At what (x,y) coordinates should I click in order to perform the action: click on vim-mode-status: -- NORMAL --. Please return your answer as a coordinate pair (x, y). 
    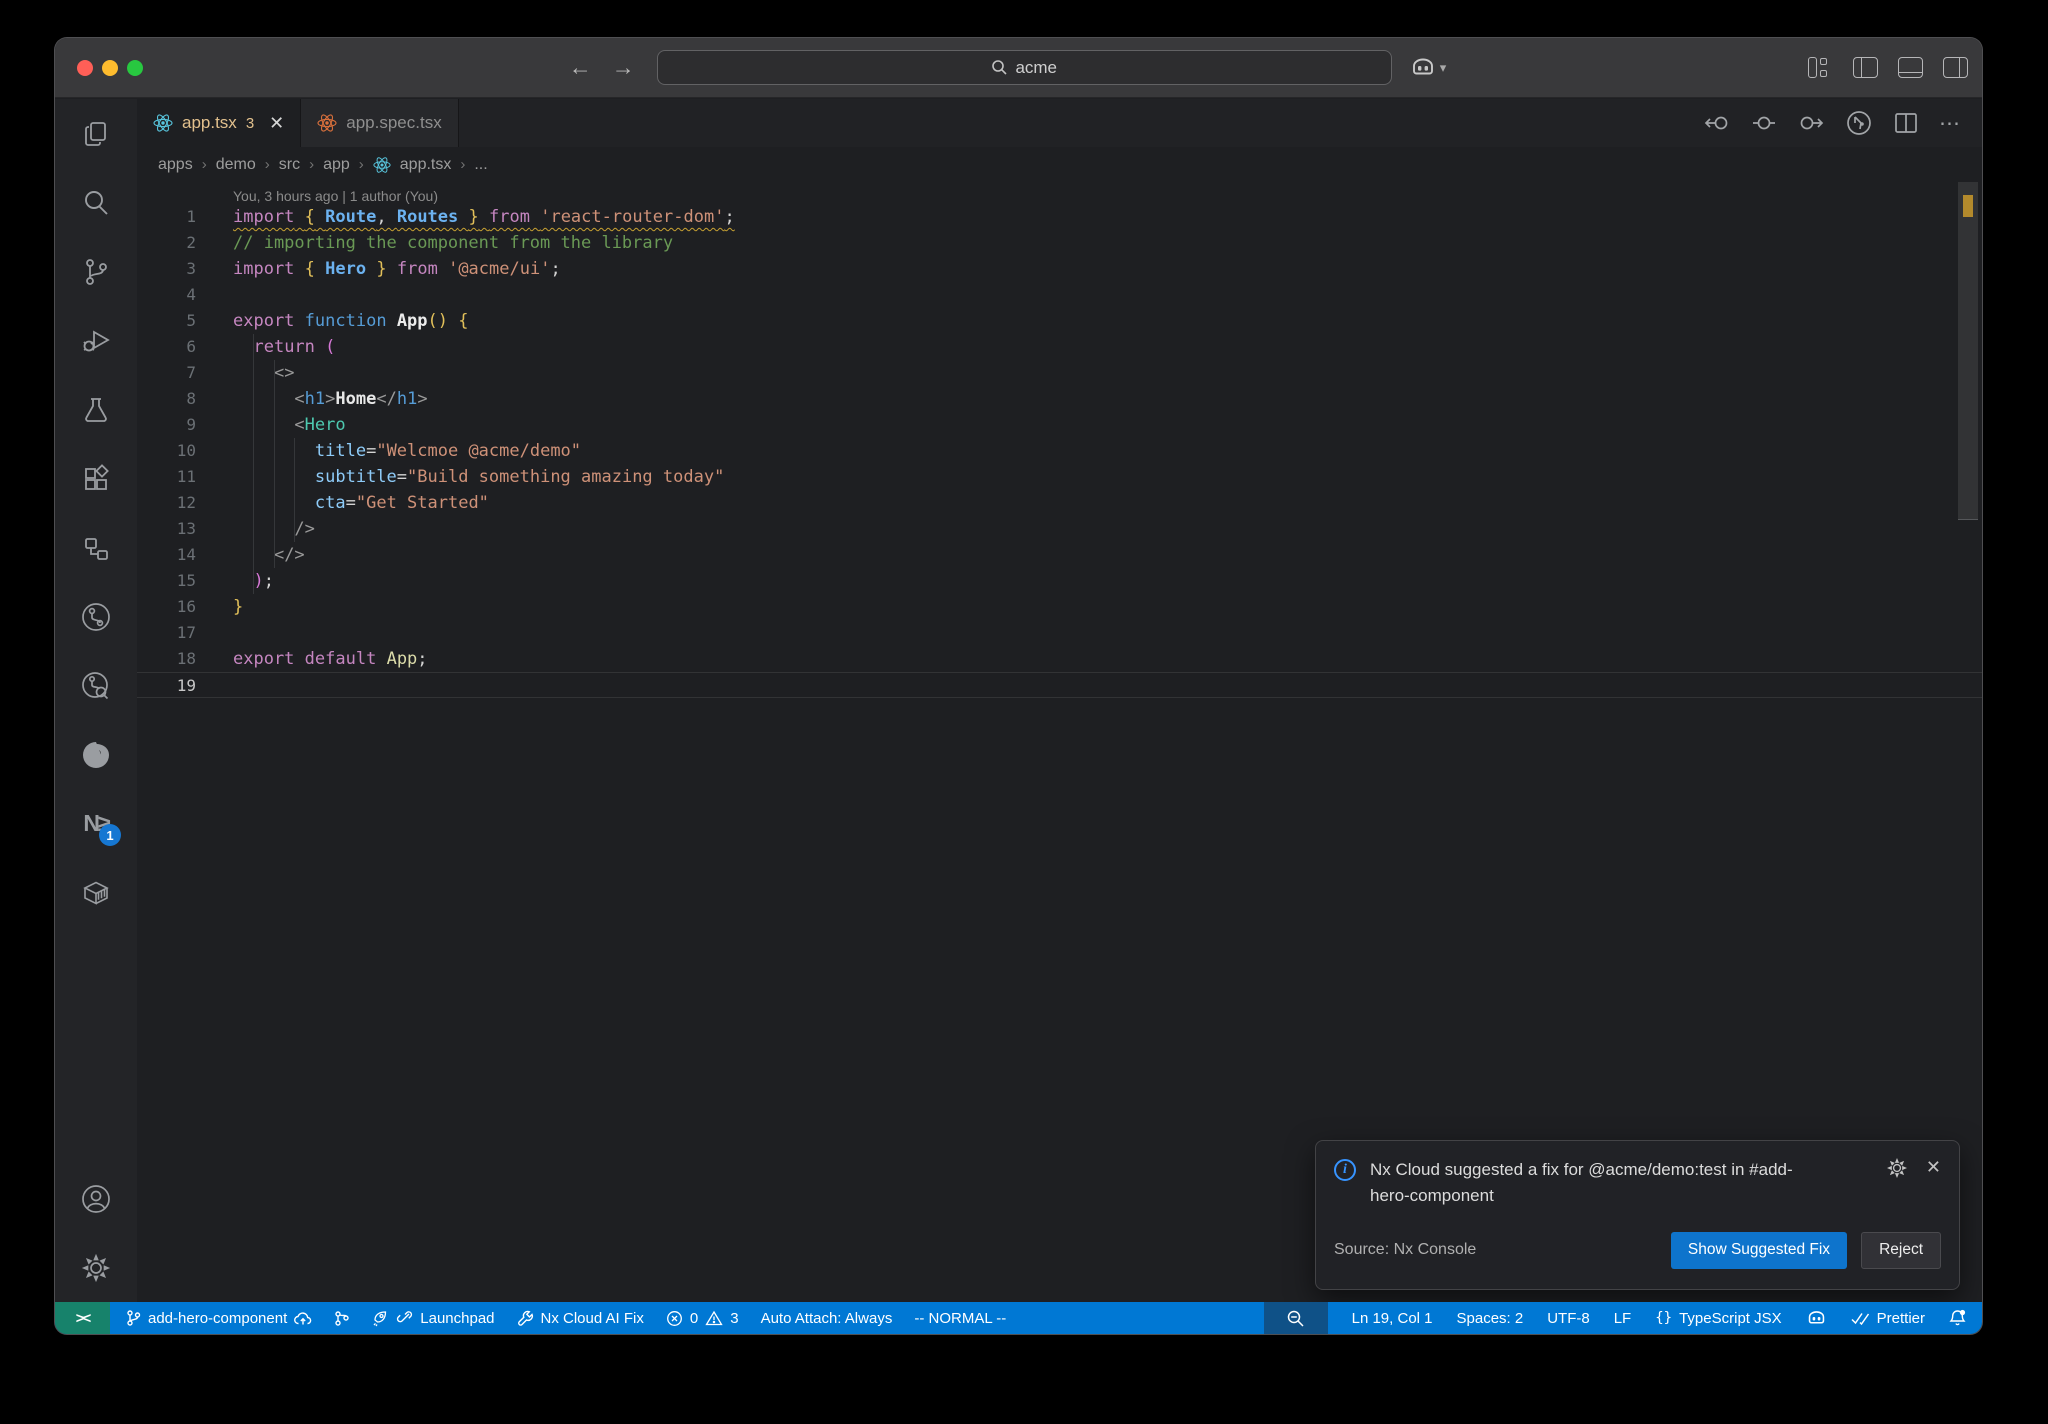
    Looking at the image, I should click on (960, 1318).